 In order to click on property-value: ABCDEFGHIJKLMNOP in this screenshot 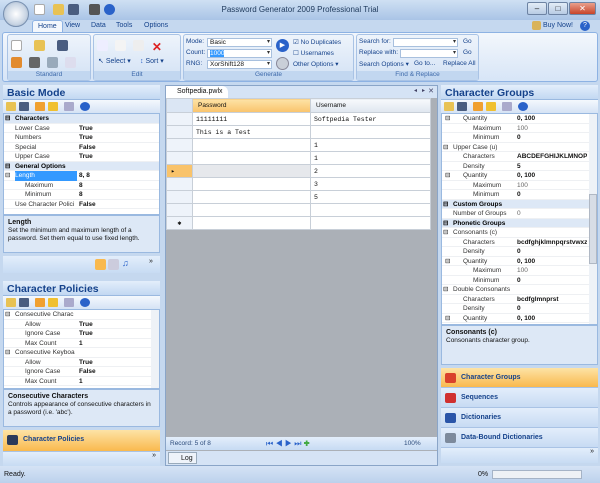, I will do `click(552, 157)`.